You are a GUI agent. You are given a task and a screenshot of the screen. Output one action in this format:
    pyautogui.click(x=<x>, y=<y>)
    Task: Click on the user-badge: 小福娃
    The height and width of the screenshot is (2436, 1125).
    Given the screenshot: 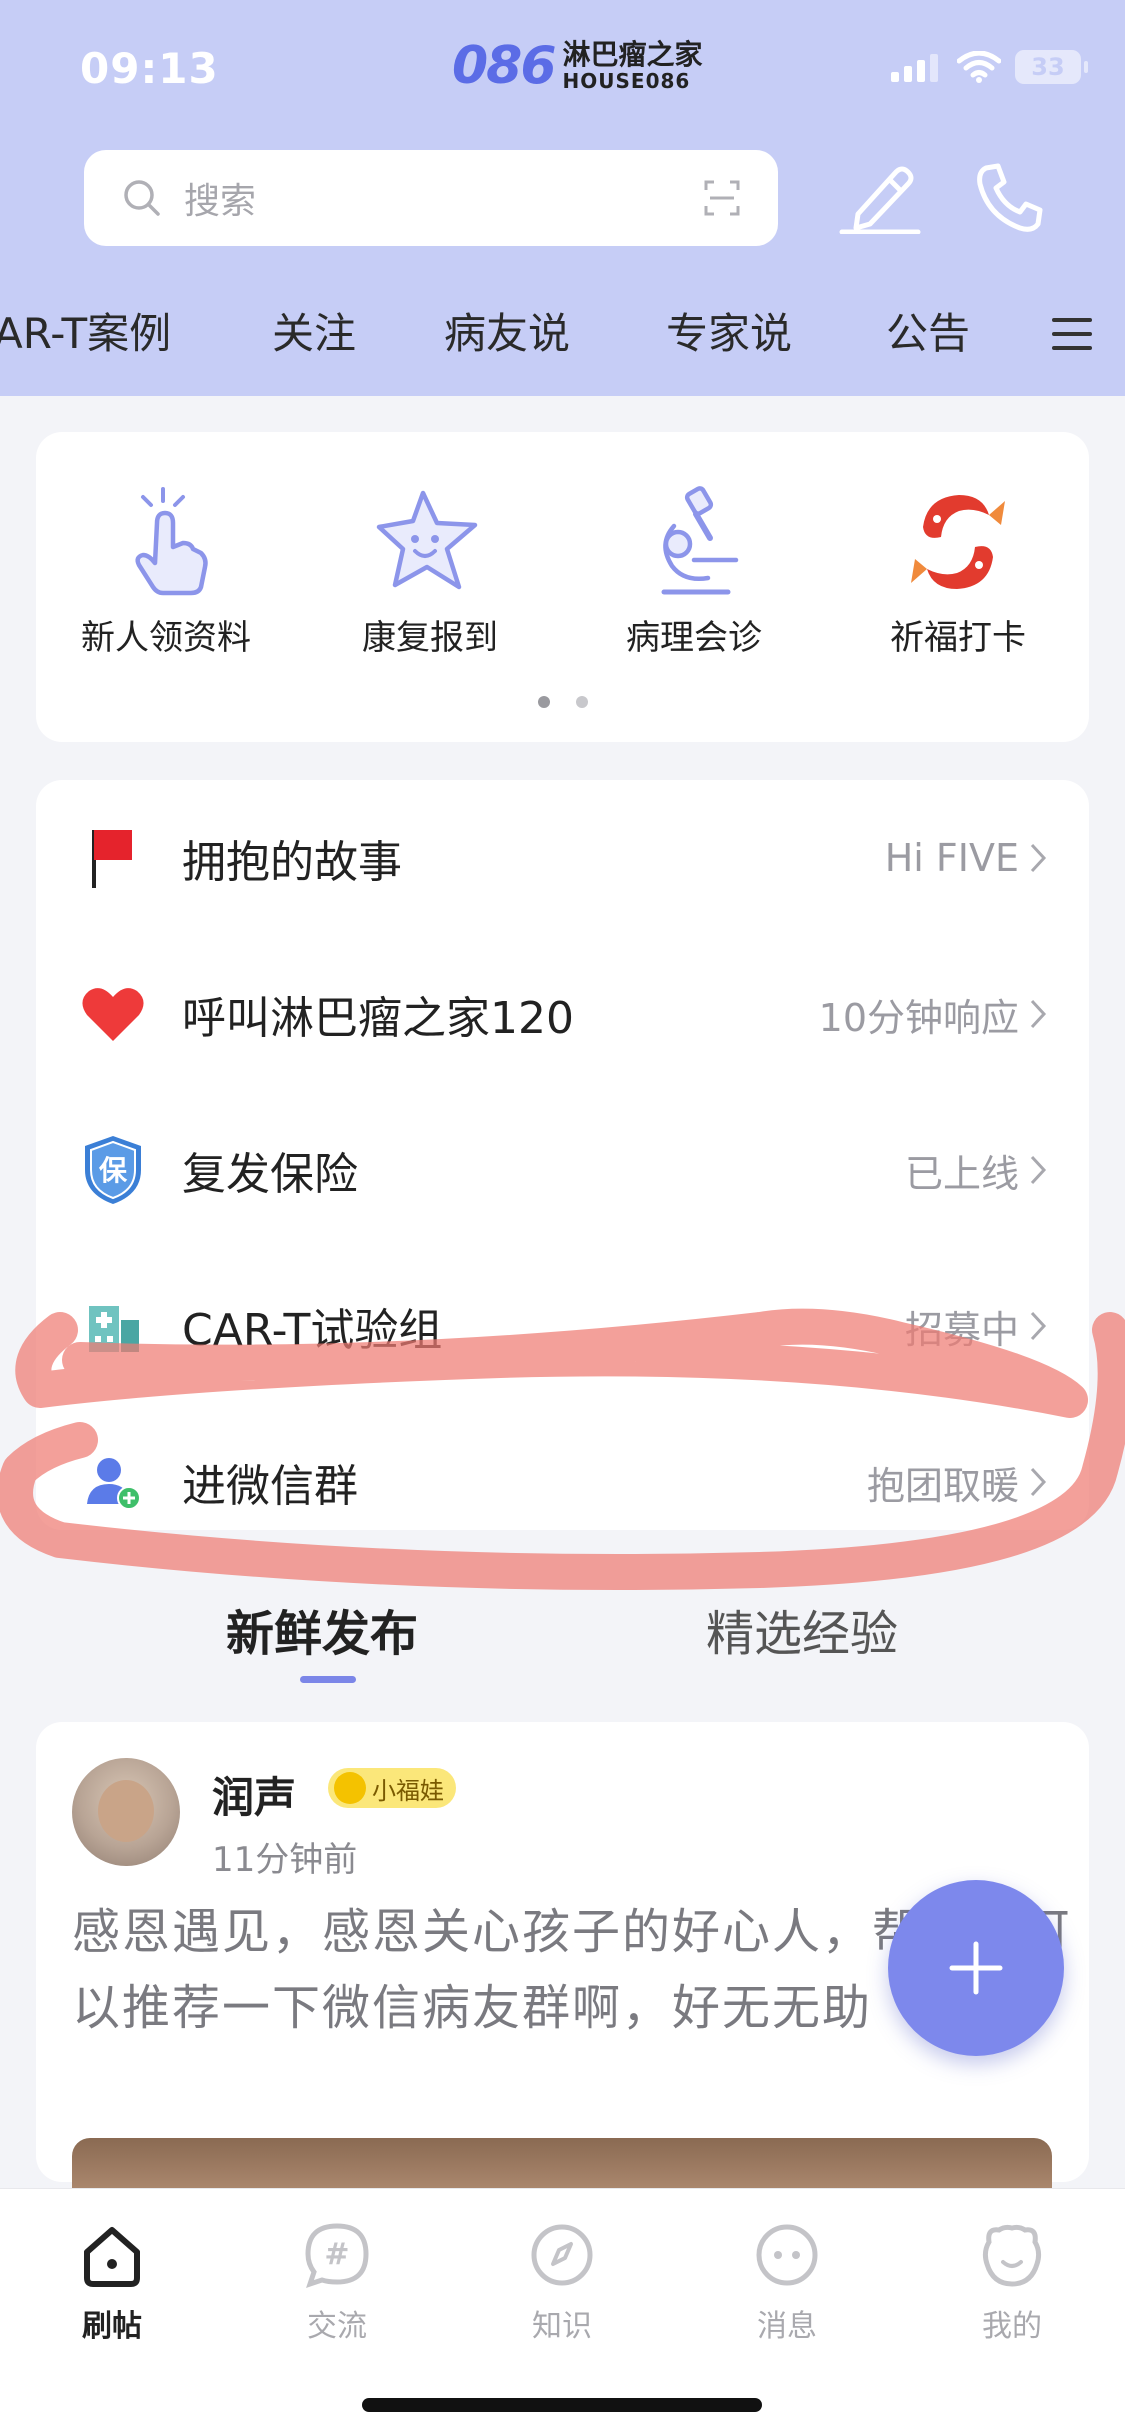 What is the action you would take?
    pyautogui.click(x=392, y=1788)
    